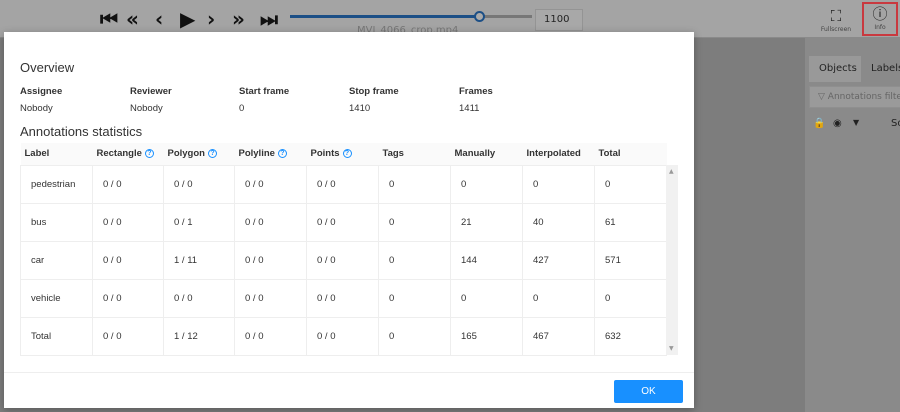 The width and height of the screenshot is (900, 412). What do you see at coordinates (256, 154) in the screenshot?
I see `column-label: Polyline` at bounding box center [256, 154].